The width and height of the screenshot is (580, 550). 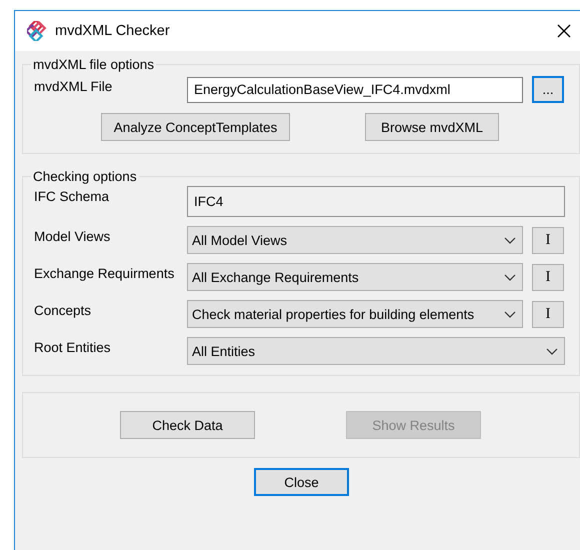 I want to click on field-label: Concepts, so click(x=63, y=310).